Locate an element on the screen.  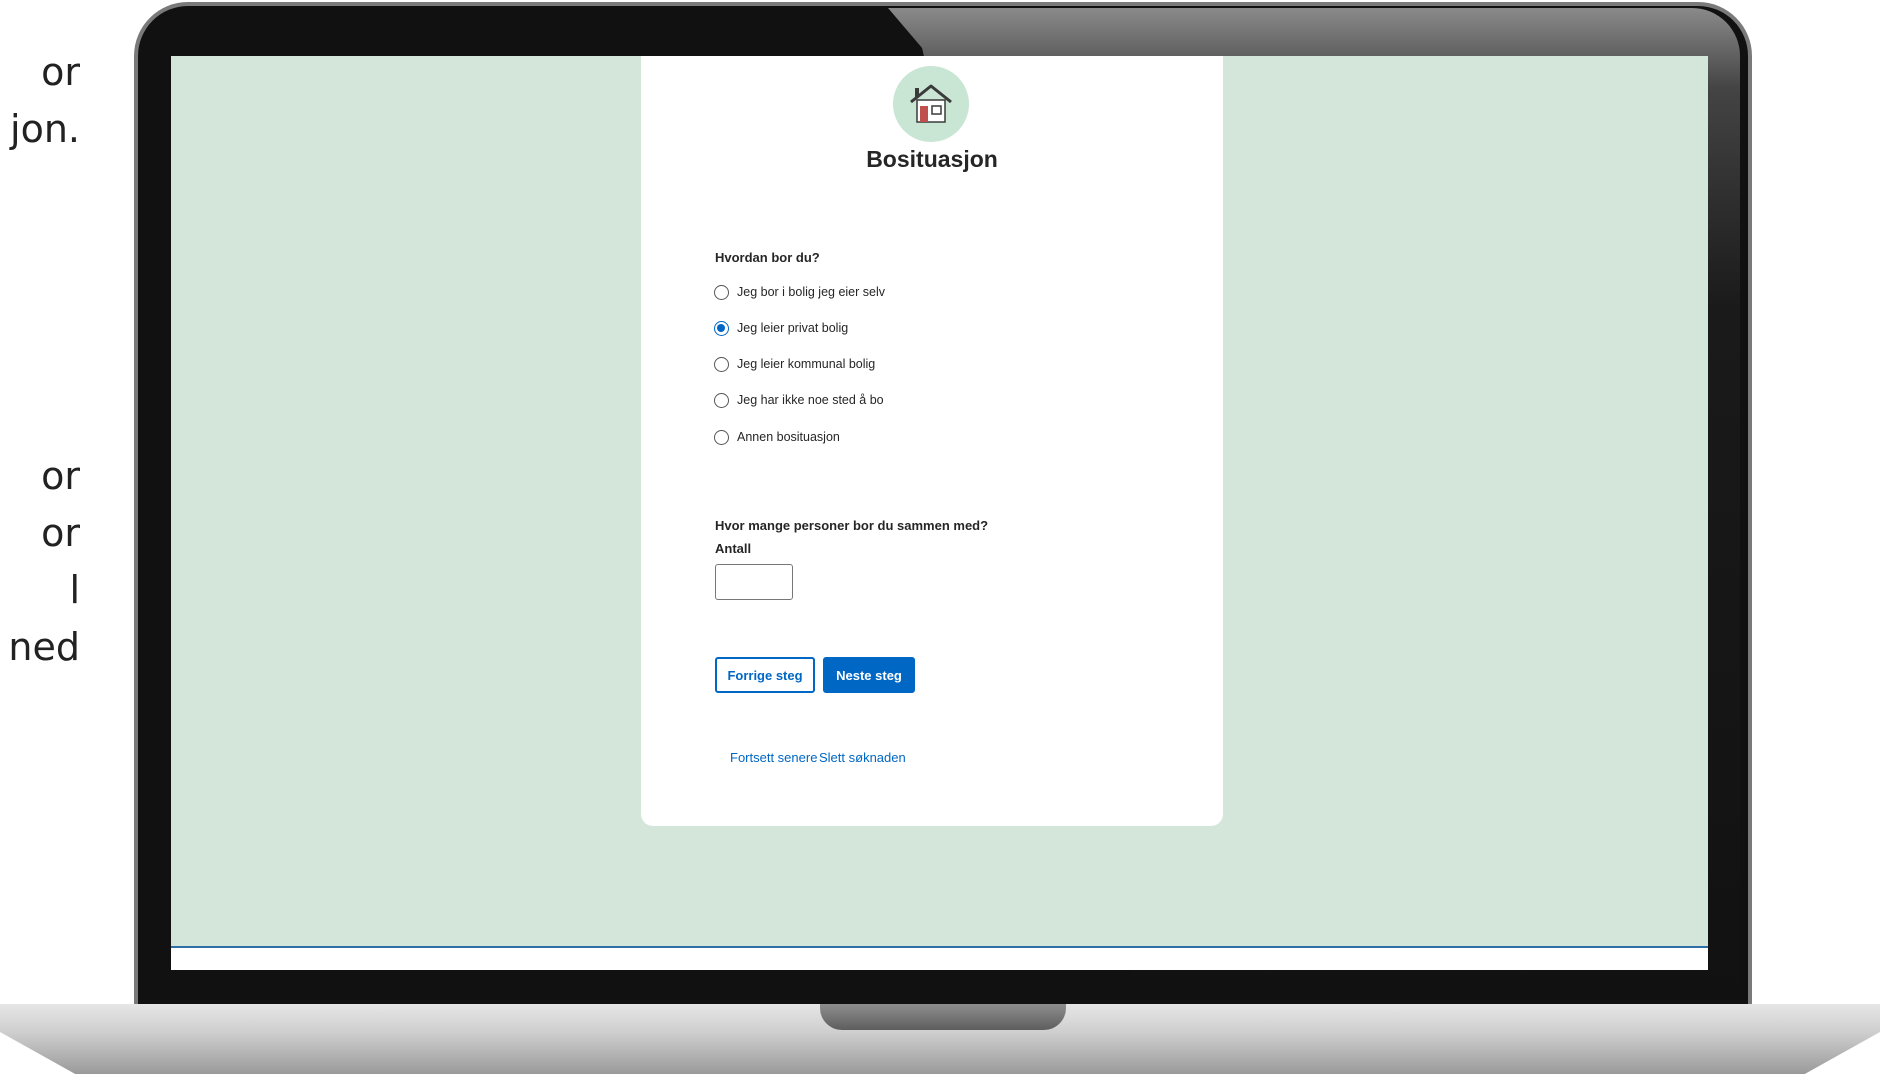
house-icon is located at coordinates (931, 103).